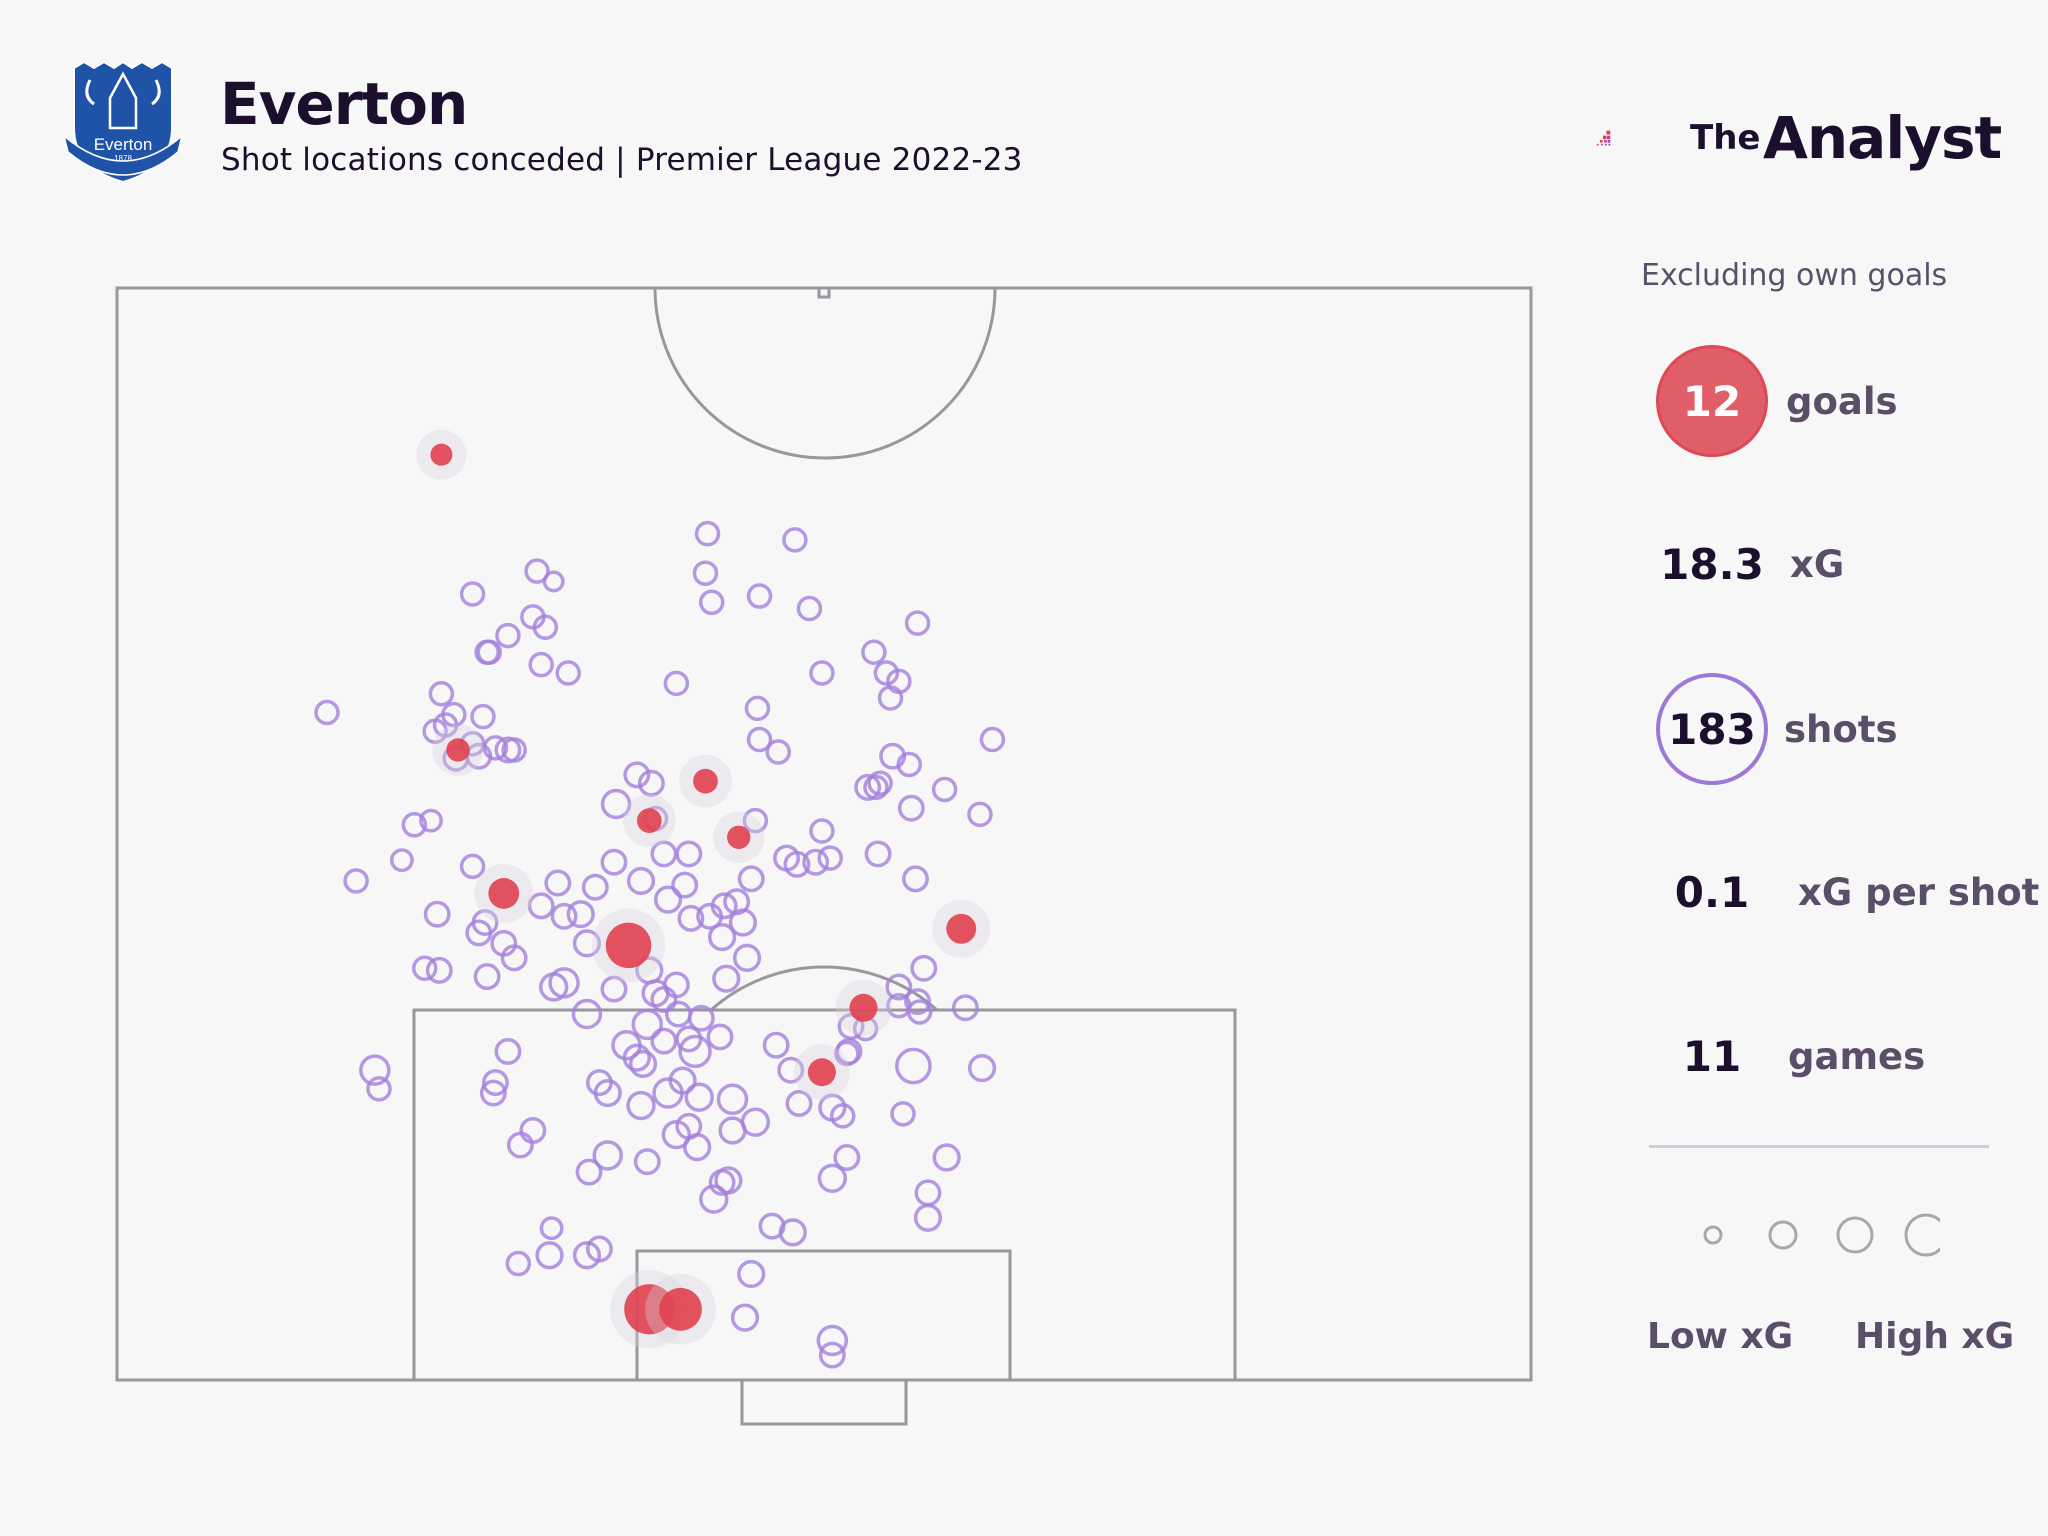  I want to click on brand-name: Analyst, so click(1882, 138).